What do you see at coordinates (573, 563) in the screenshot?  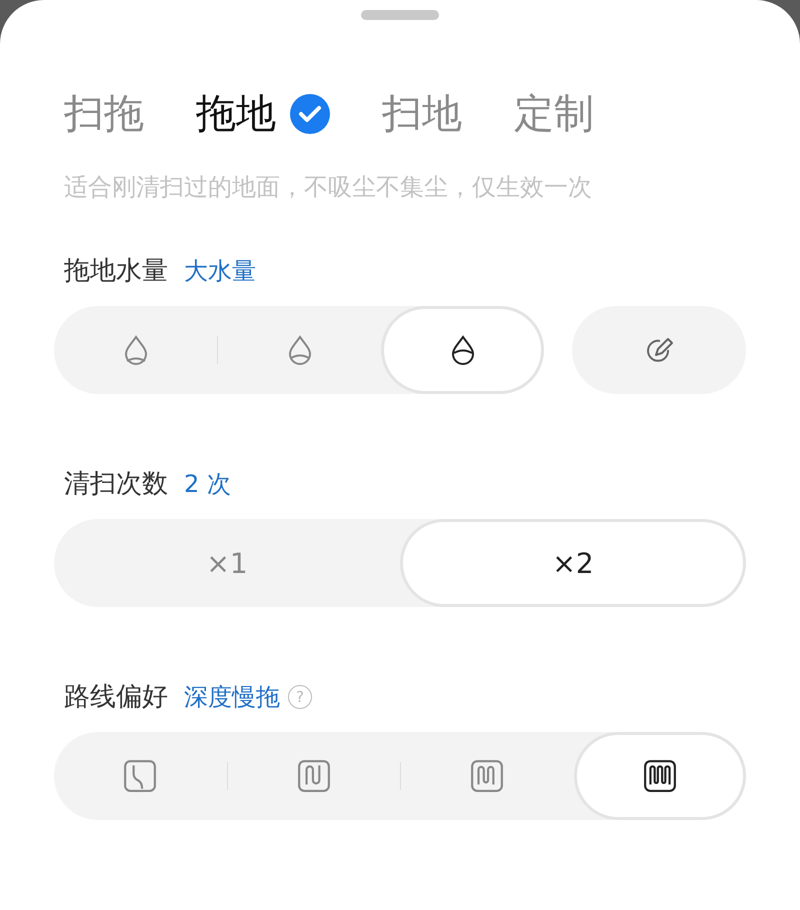 I see `count-option: ×2` at bounding box center [573, 563].